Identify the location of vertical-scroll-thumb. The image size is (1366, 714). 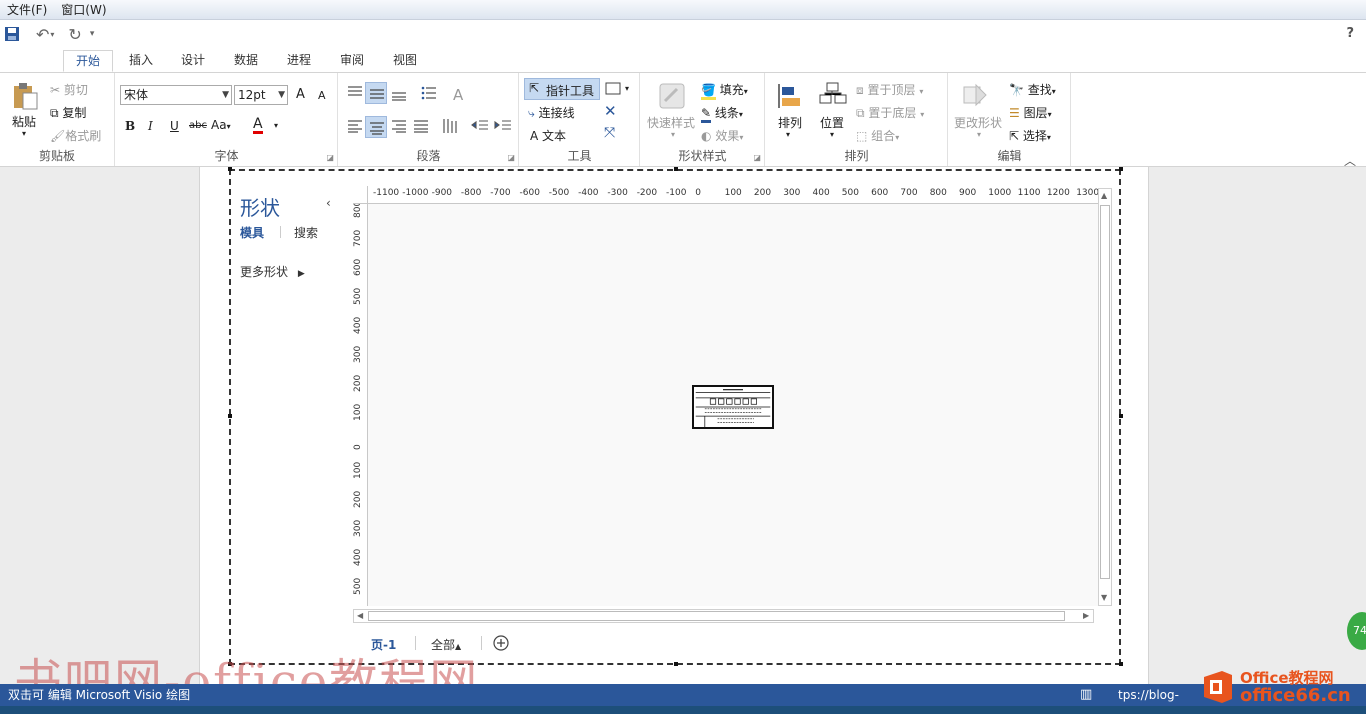
(1105, 392).